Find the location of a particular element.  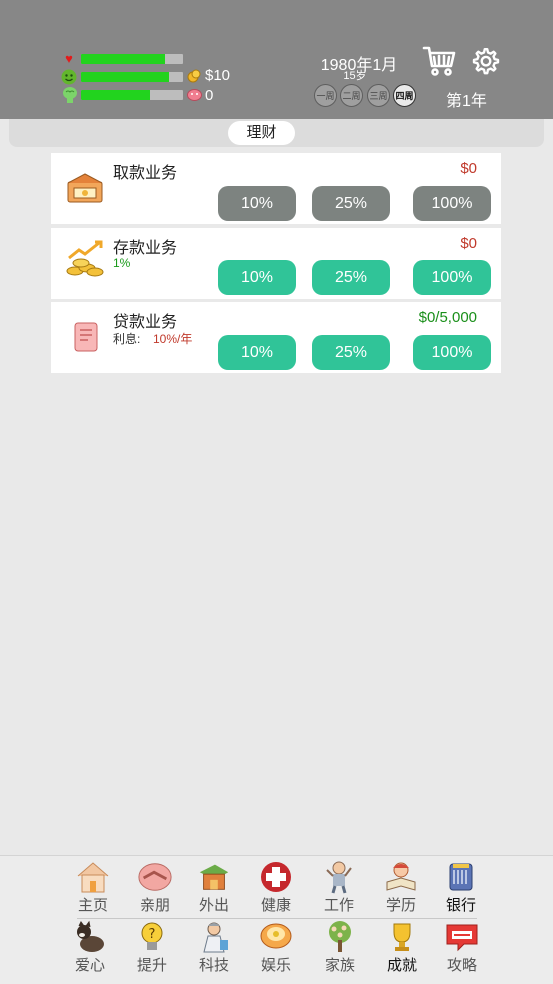

nav-improve: ? 提升 is located at coordinates (152, 947).